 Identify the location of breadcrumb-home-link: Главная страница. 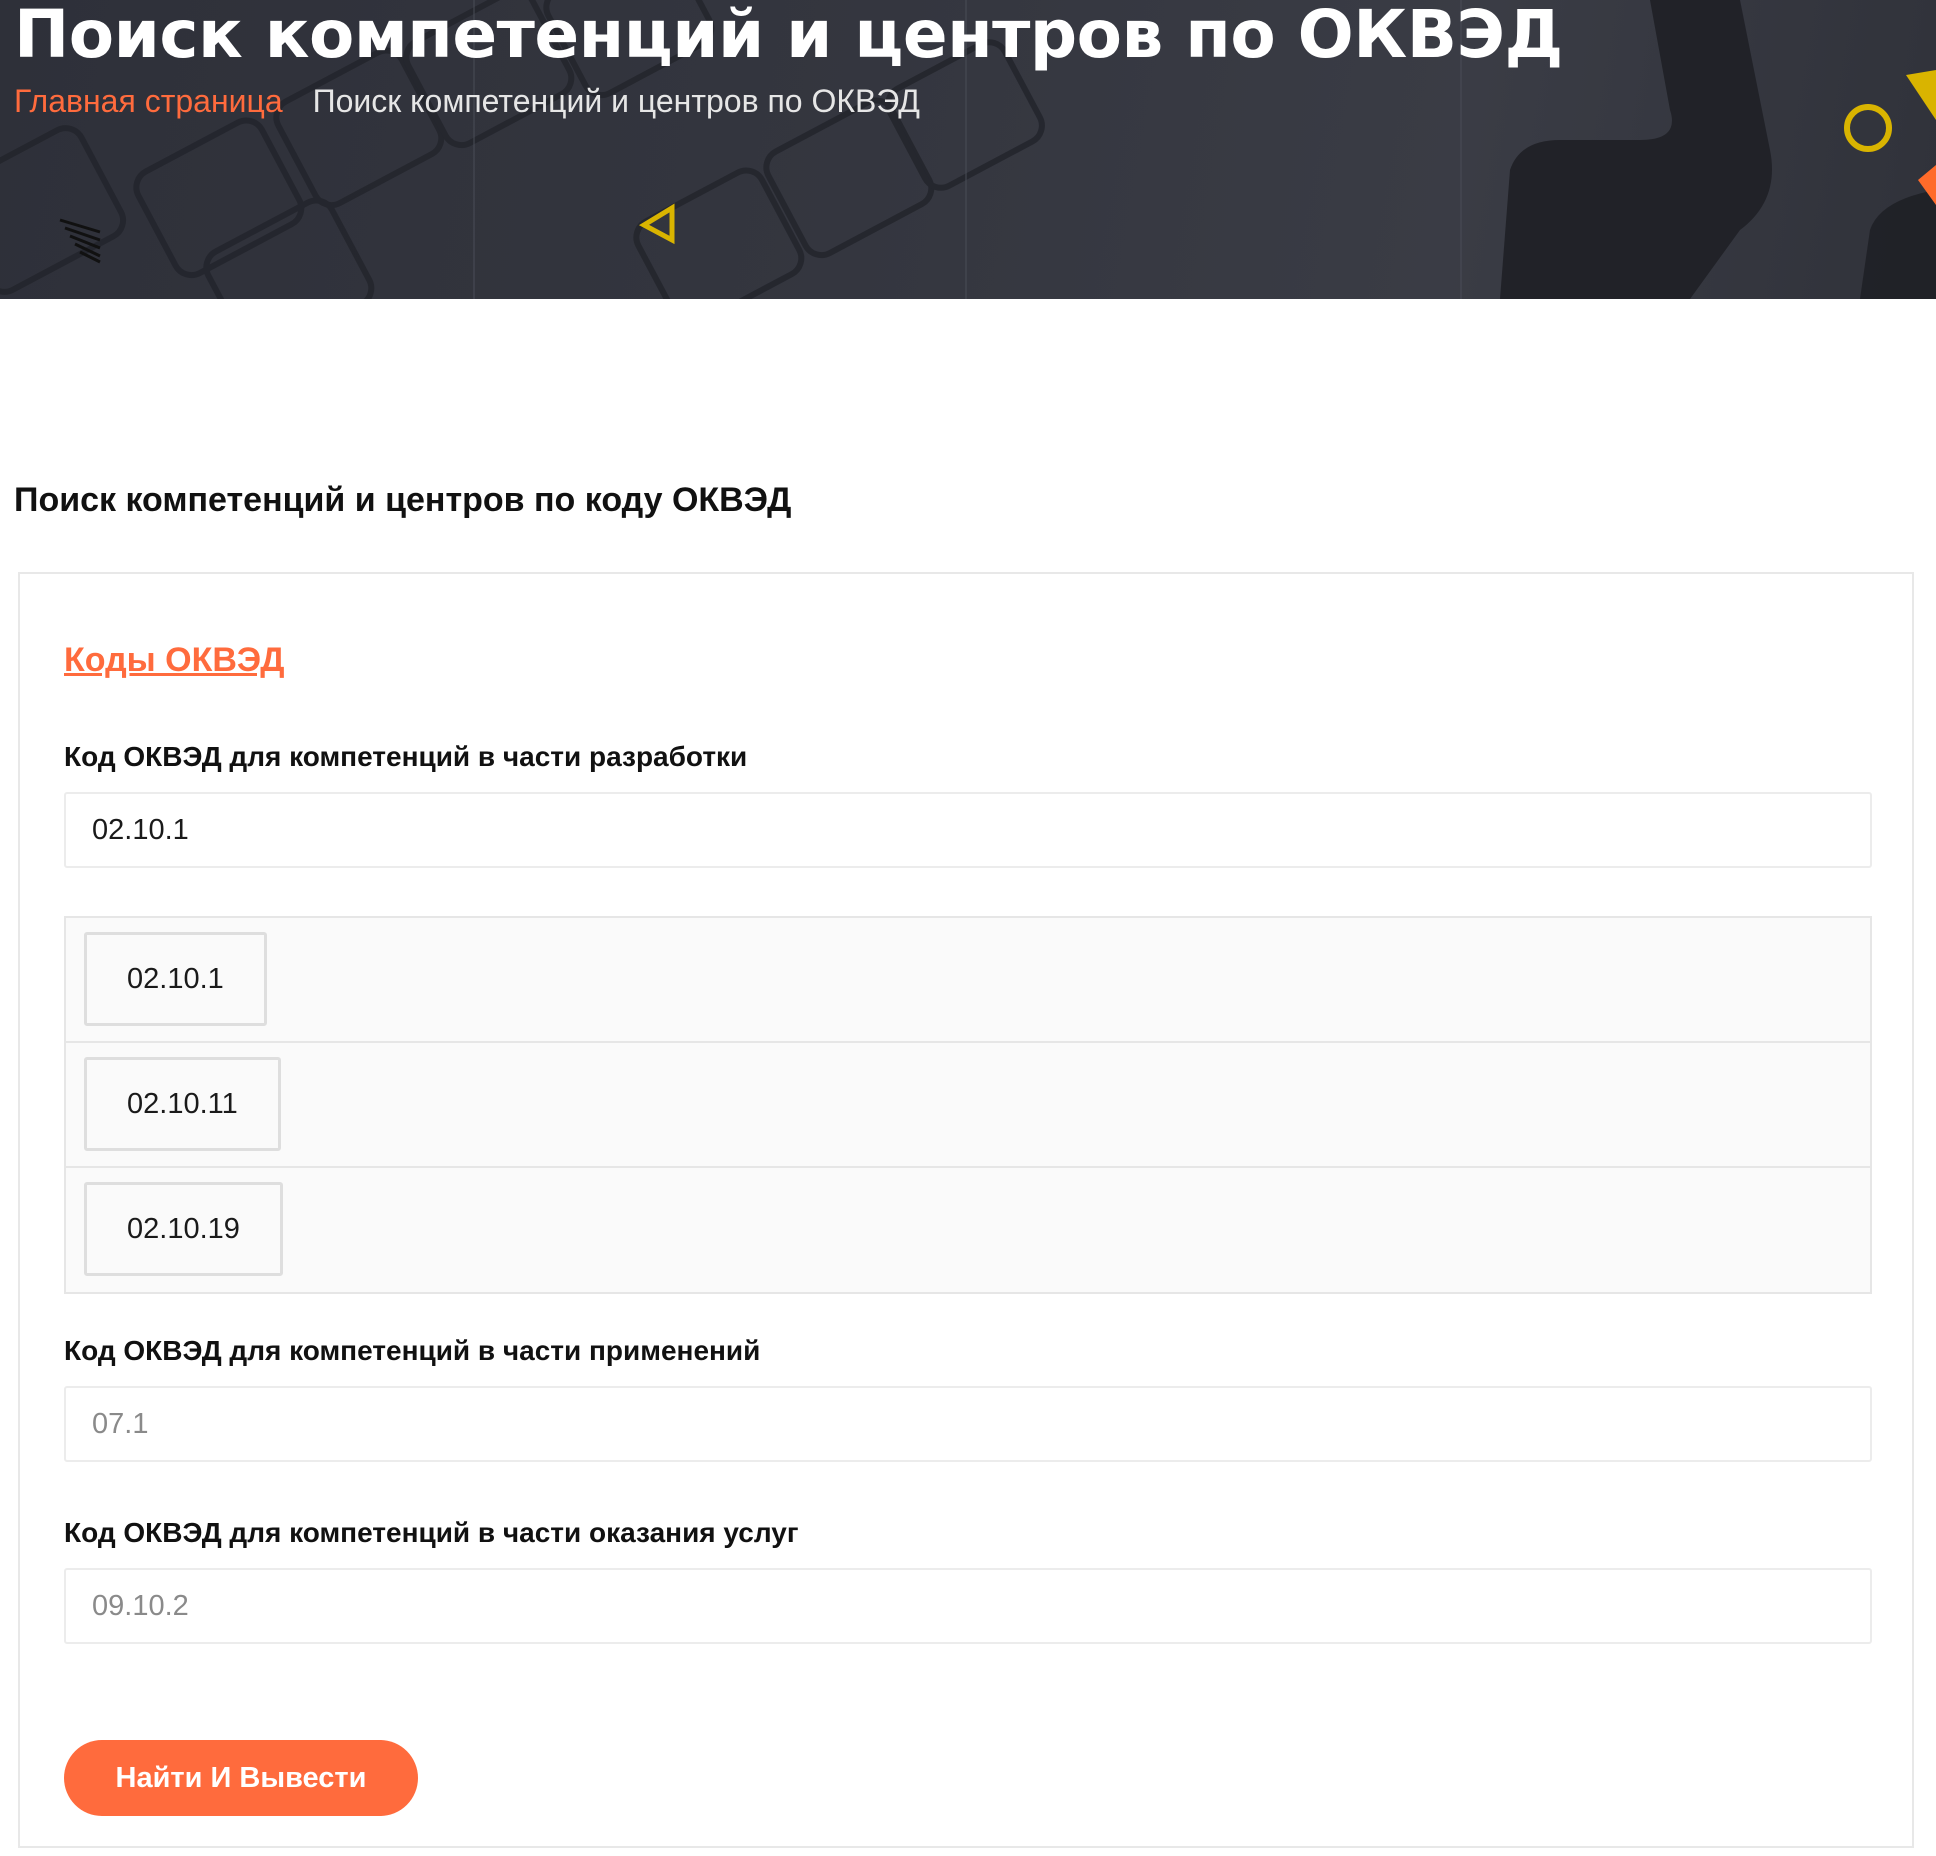
(148, 101).